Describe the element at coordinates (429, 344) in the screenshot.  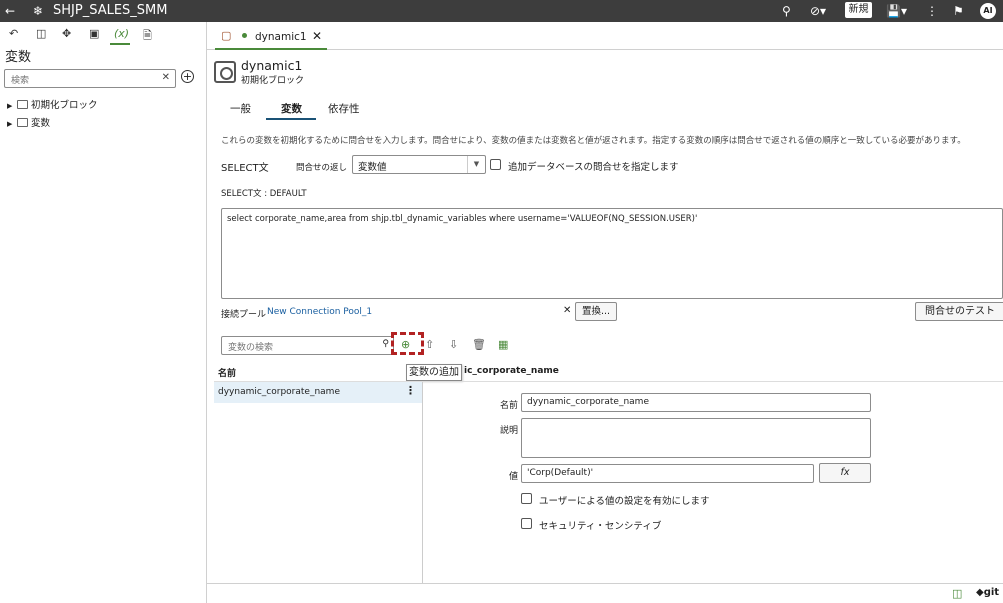
I see `move-up-icon: ⇧` at that location.